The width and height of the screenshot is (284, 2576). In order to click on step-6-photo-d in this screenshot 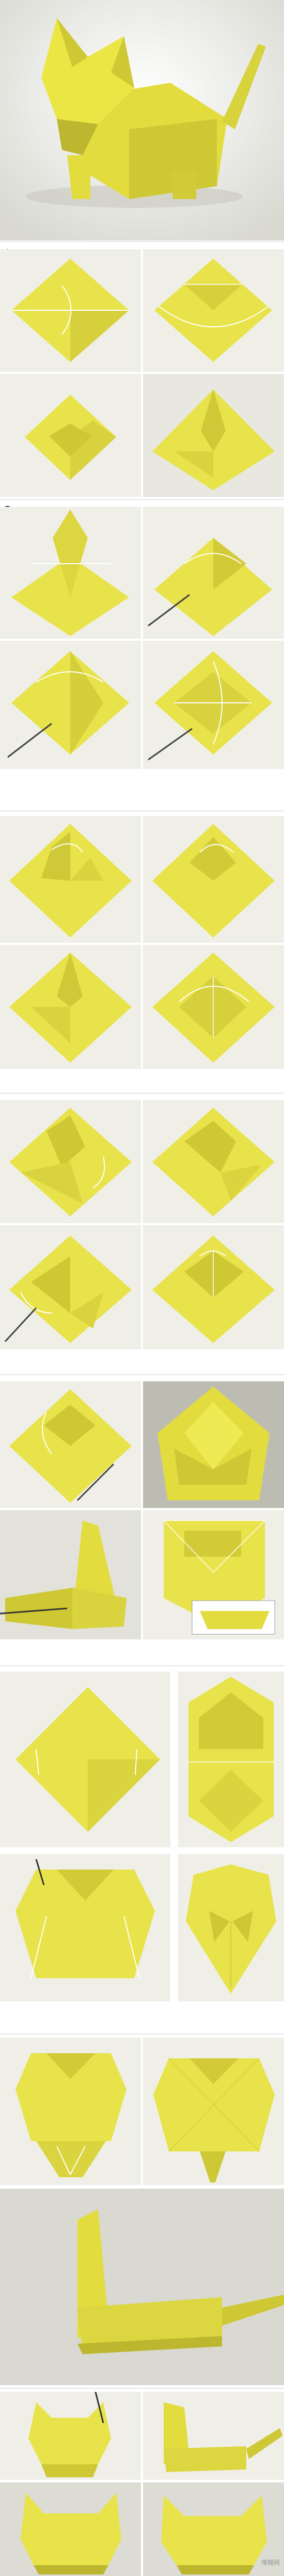, I will do `click(231, 1927)`.